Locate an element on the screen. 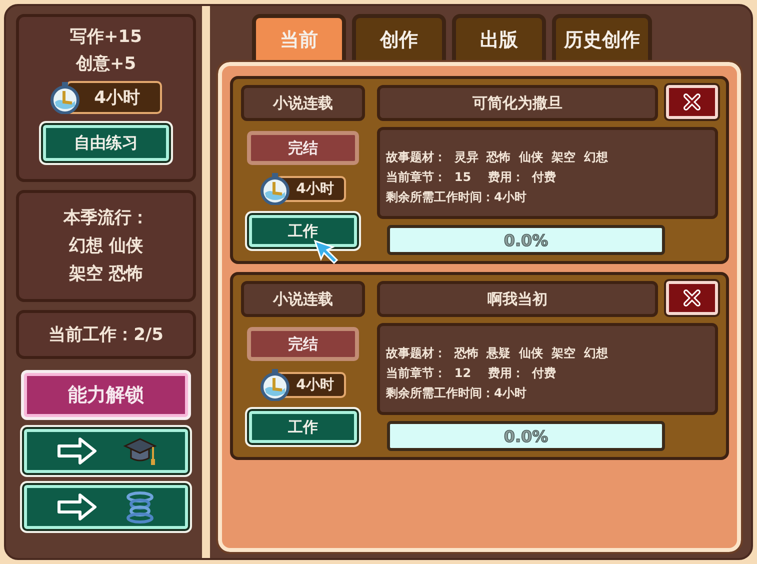  work-count: 当前工作：2/5 is located at coordinates (106, 335).